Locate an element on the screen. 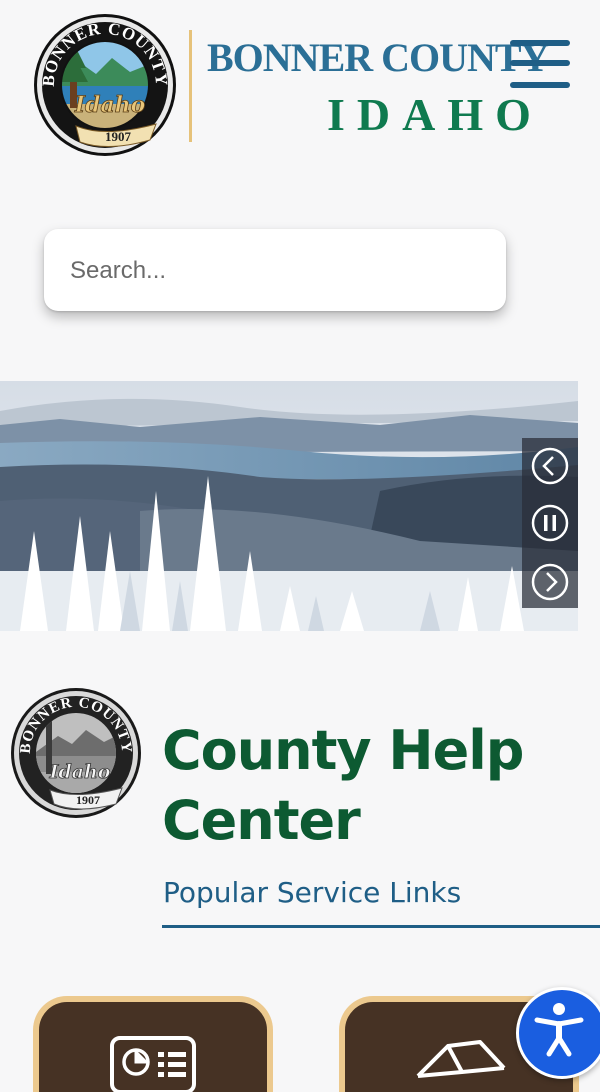 The height and width of the screenshot is (1092, 600). document-chart-icon is located at coordinates (153, 1064).